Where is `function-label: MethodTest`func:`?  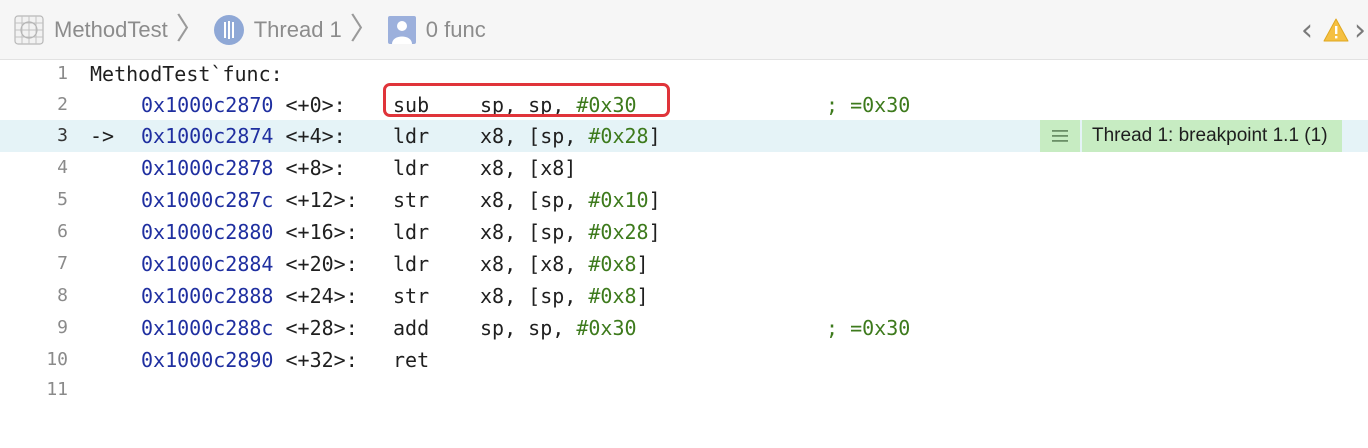
function-label: MethodTest`func: is located at coordinates (186, 74).